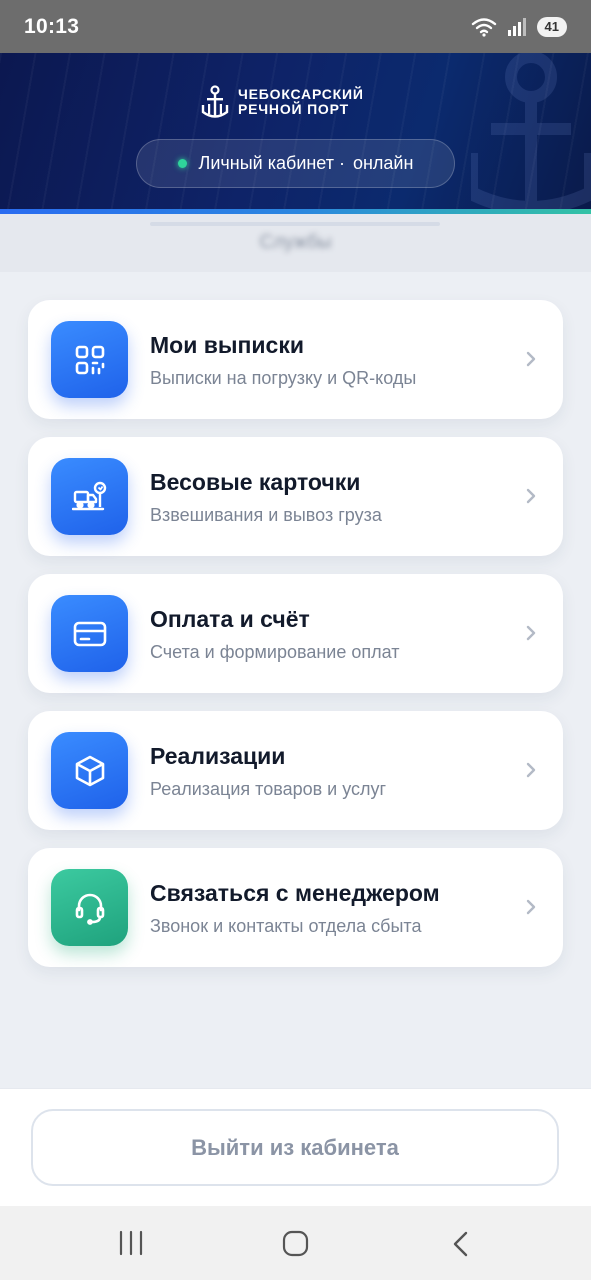 Image resolution: width=591 pixels, height=1280 pixels. I want to click on menu-item-subtitle: Выписки на погрузку и QR-коды, so click(283, 378).